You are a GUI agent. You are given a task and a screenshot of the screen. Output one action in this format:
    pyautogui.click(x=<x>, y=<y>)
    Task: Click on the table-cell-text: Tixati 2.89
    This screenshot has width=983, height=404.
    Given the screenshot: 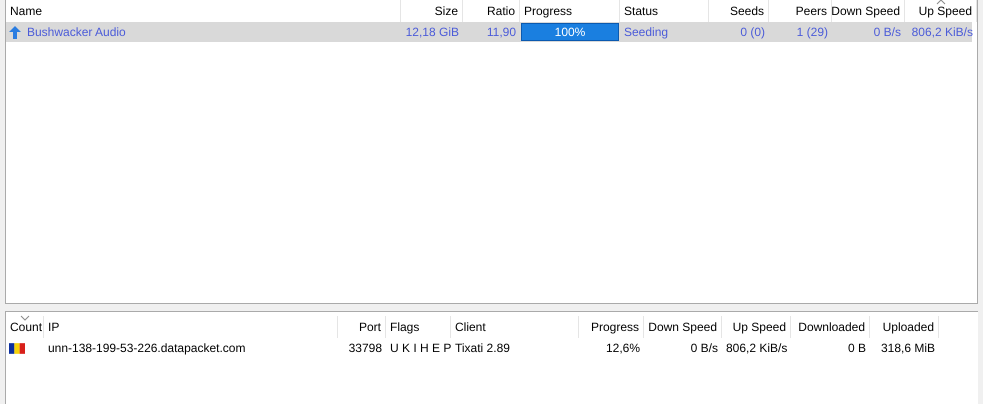 What is the action you would take?
    pyautogui.click(x=482, y=348)
    